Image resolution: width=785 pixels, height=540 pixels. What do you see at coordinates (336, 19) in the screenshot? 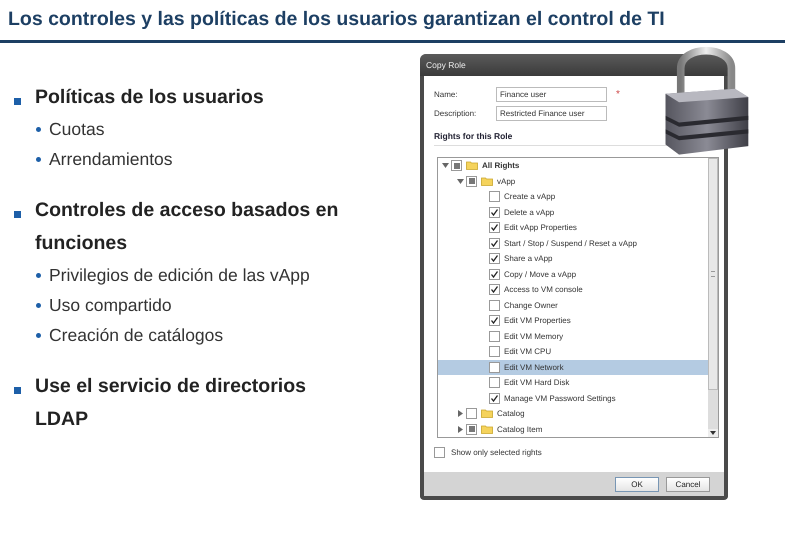
I see `slide-title: Los controles y las políticas de los usuarios garantizan el control de TI` at bounding box center [336, 19].